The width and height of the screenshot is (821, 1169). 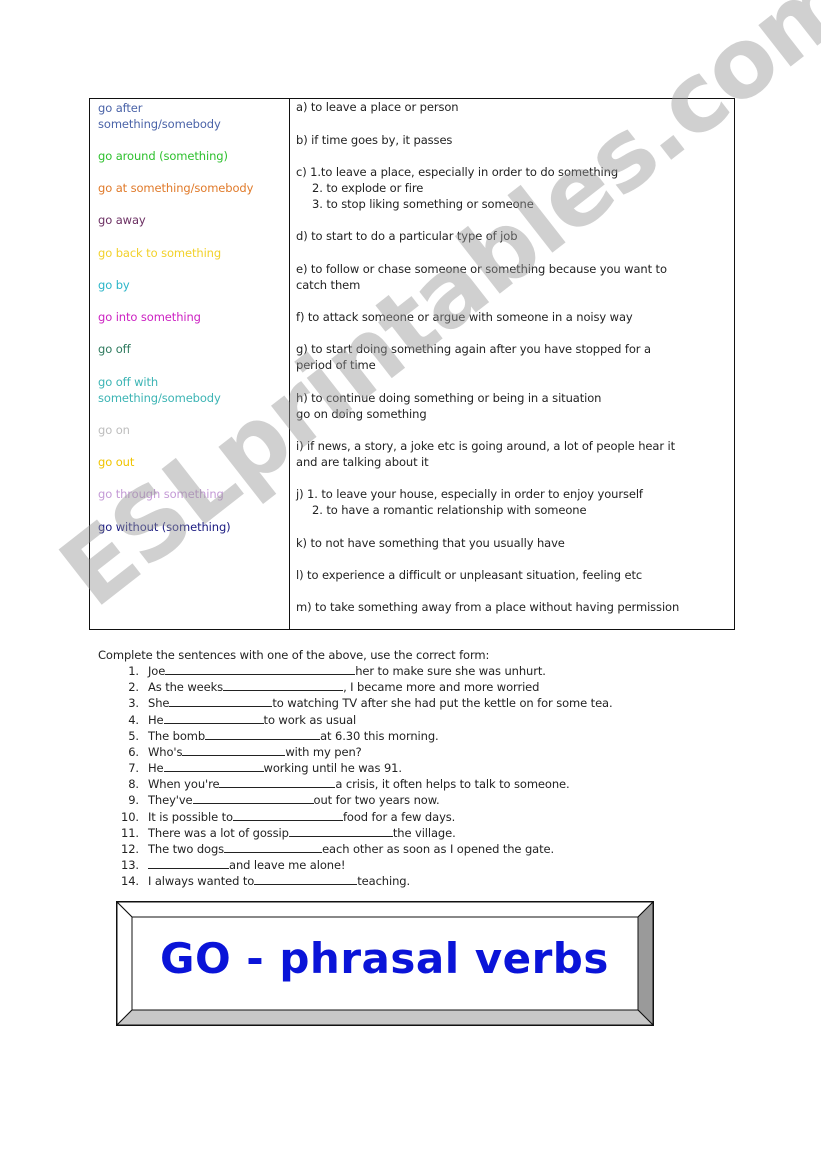 I want to click on item-text-after: to work as usual, so click(x=310, y=719).